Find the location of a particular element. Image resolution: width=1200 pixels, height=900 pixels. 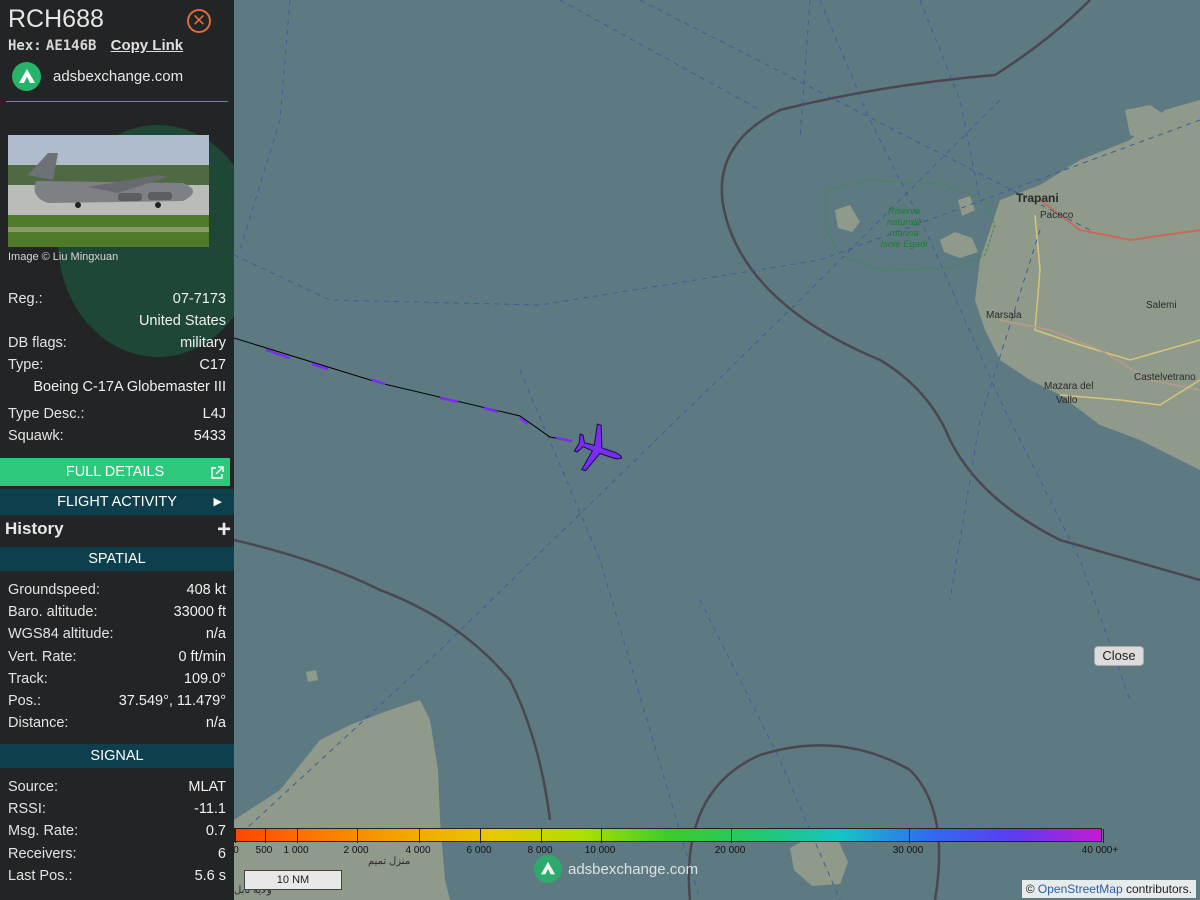

copy-link-button: Copy Link is located at coordinates (147, 45).